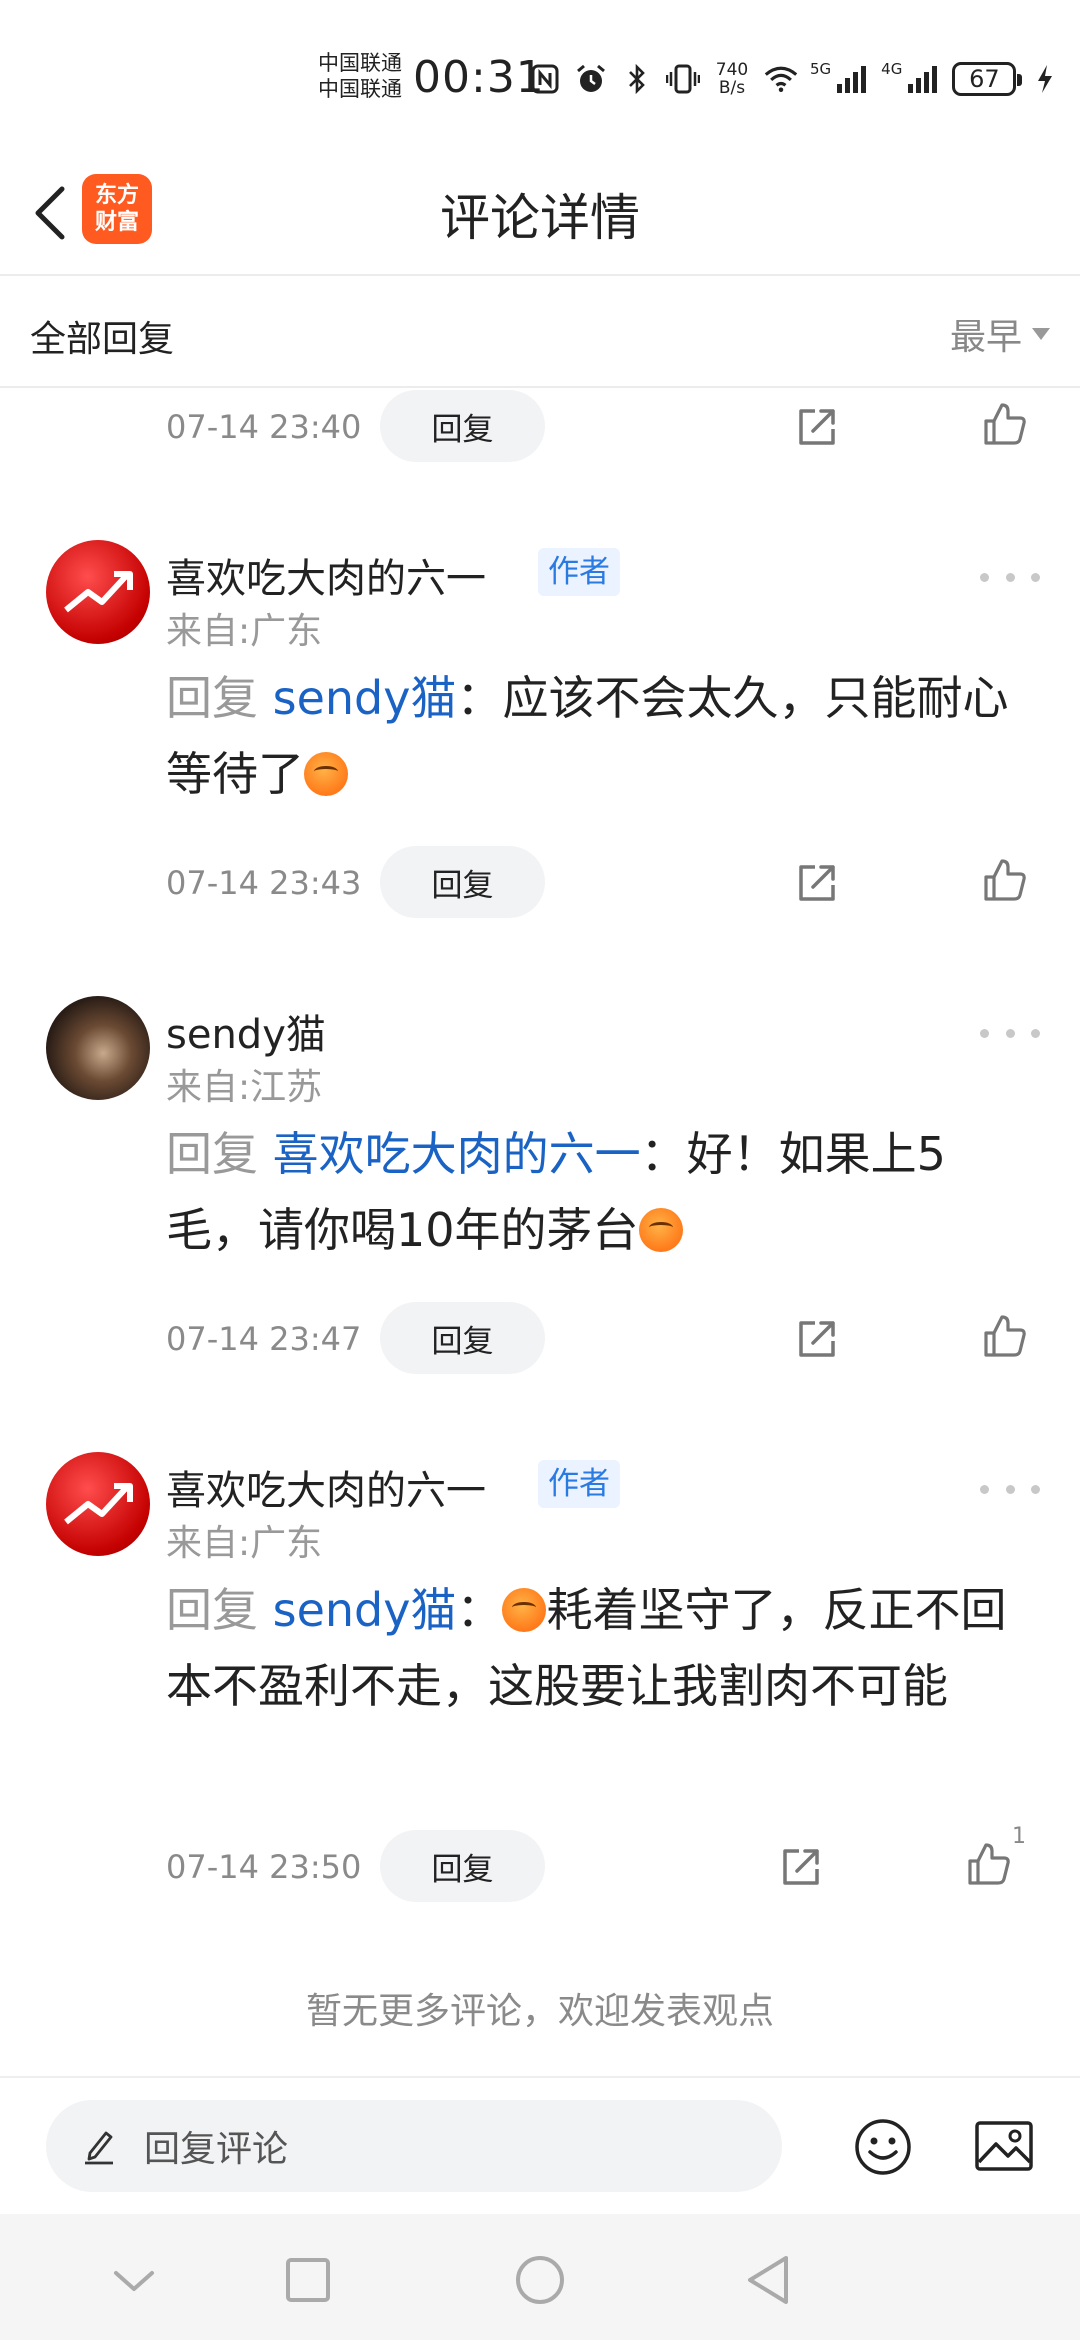 Image resolution: width=1080 pixels, height=2340 pixels. I want to click on location-label: 来自:江苏, so click(244, 1087).